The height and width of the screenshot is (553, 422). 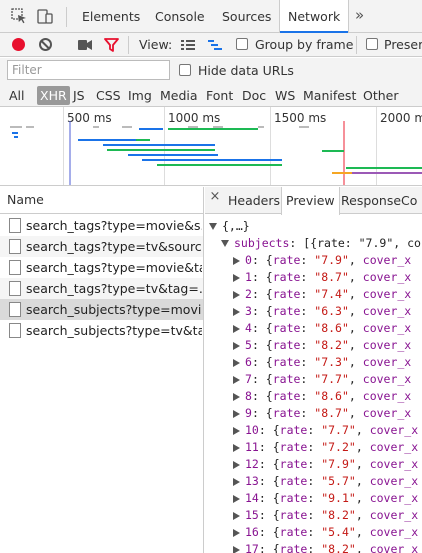 What do you see at coordinates (140, 95) in the screenshot?
I see `type-filter-img: Img` at bounding box center [140, 95].